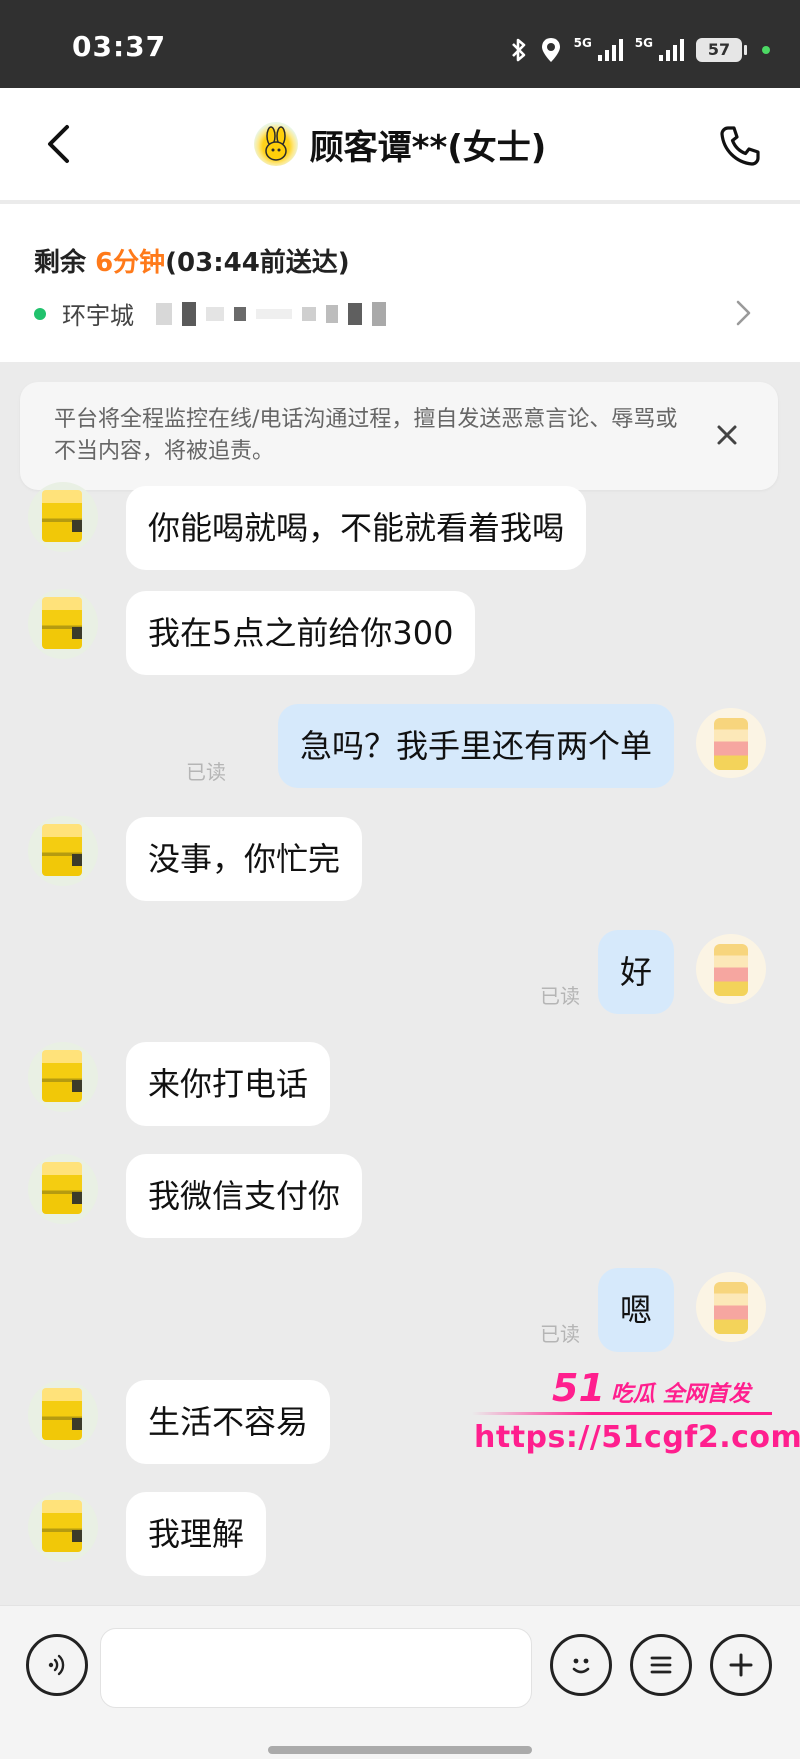 Image resolution: width=800 pixels, height=1759 pixels. I want to click on chat-header: 顾客谭**(女士), so click(400, 144).